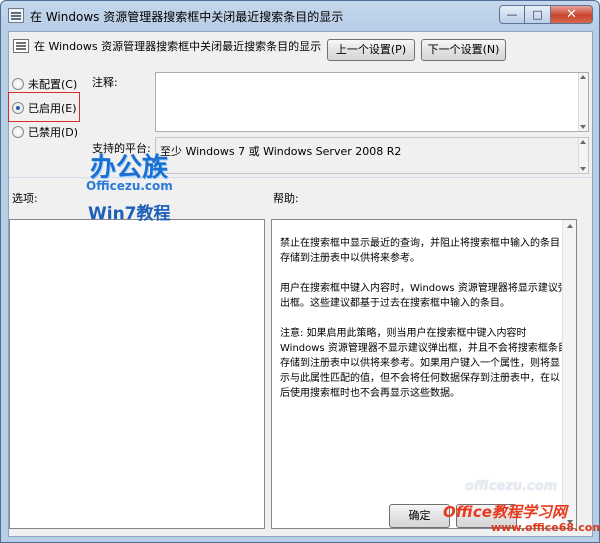 This screenshot has width=600, height=543. What do you see at coordinates (105, 82) in the screenshot?
I see `comment-label: 注释:` at bounding box center [105, 82].